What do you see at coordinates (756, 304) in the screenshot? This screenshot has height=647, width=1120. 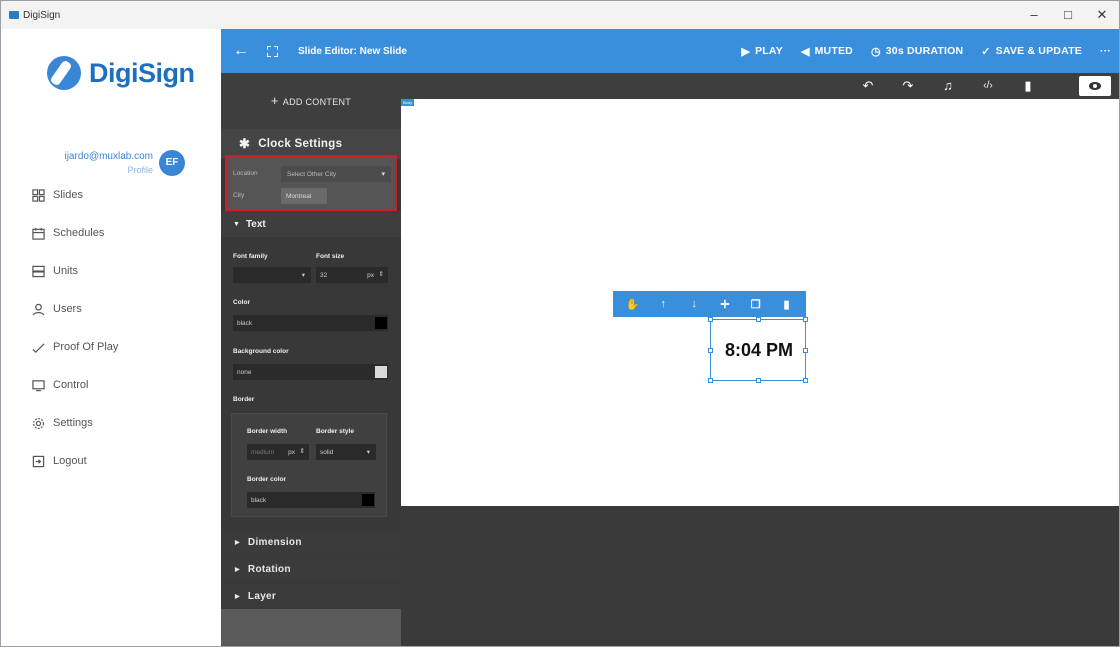 I see `duplicate-icon: ❐` at bounding box center [756, 304].